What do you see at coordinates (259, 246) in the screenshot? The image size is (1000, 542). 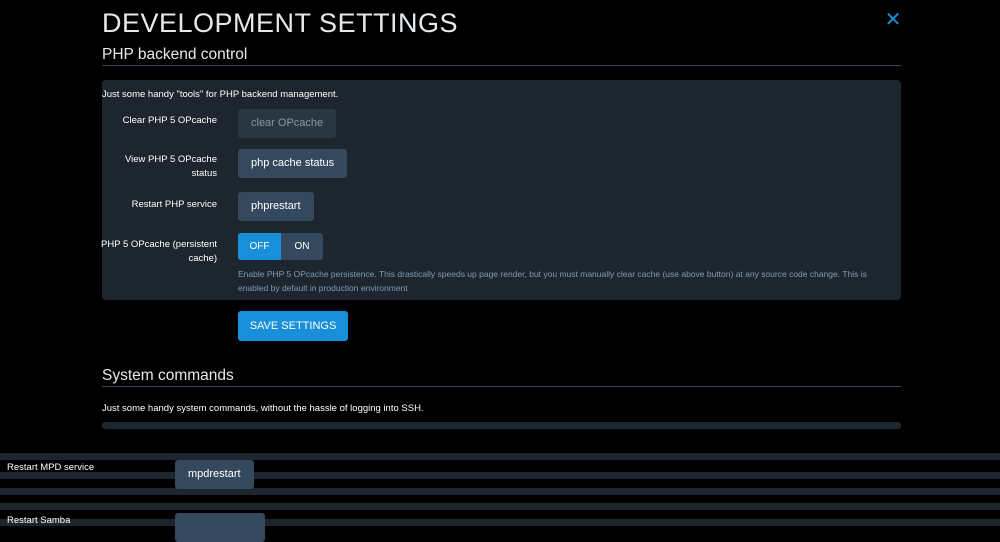 I see `opcache-off-option: OFF` at bounding box center [259, 246].